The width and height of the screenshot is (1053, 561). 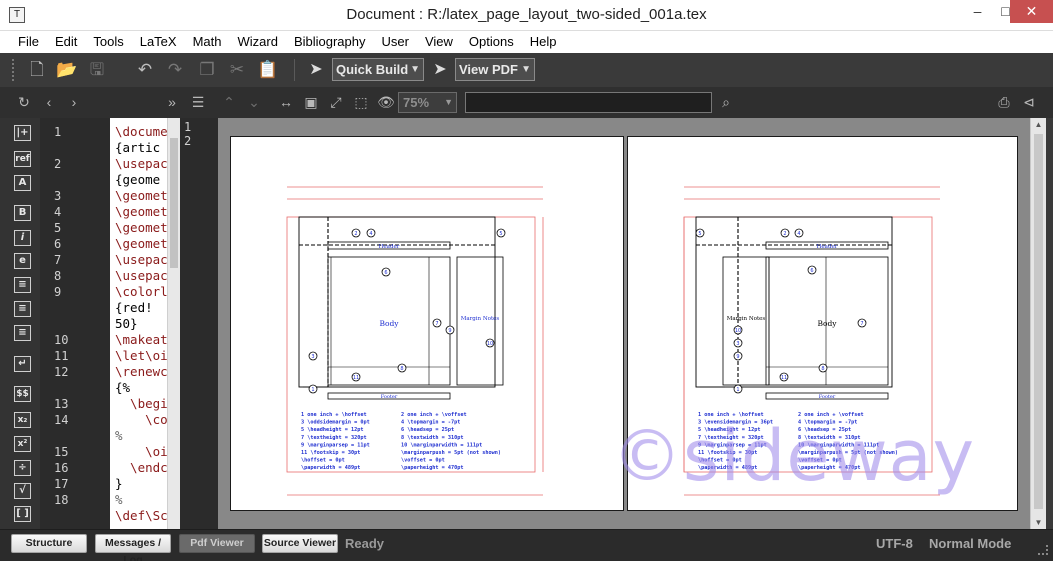 What do you see at coordinates (500, 234) in the screenshot?
I see `dimension-marker-label: 5` at bounding box center [500, 234].